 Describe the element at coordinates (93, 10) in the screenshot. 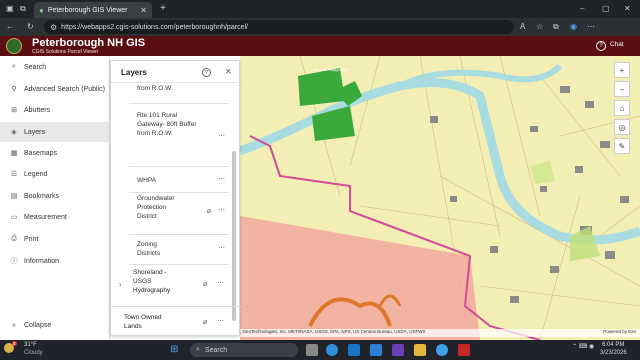

I see `browser-tab: ● Peterborough GIS Viewer ✕` at that location.